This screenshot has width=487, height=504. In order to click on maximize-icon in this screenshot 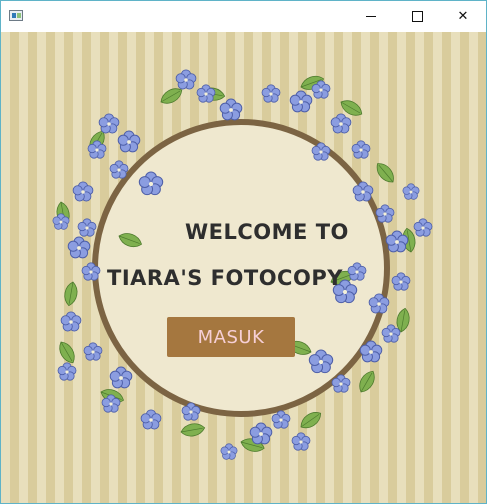, I will do `click(417, 16)`.